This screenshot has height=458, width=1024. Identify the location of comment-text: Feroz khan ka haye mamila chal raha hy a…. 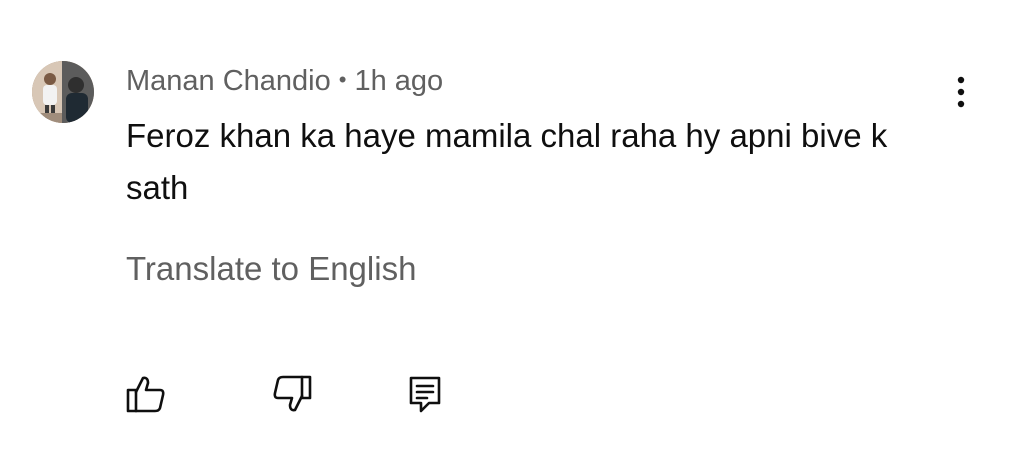
(507, 161).